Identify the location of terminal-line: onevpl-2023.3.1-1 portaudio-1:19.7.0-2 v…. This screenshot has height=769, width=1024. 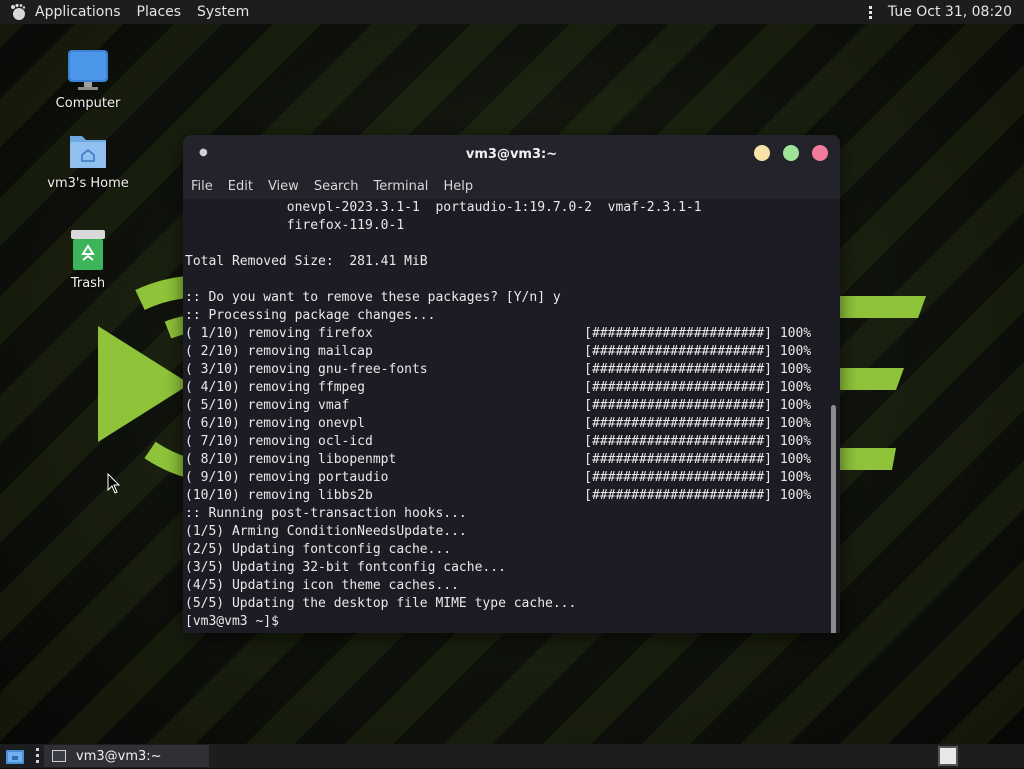
(443, 207).